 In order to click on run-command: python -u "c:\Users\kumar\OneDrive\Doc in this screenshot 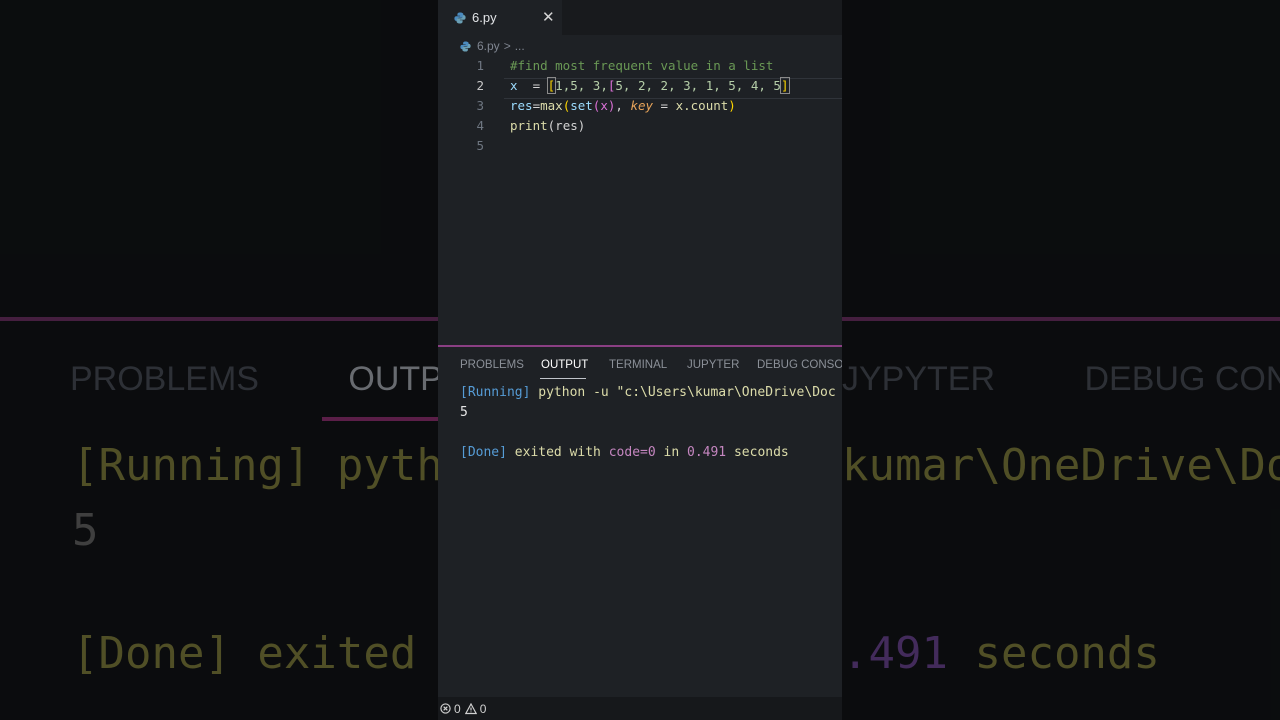, I will do `click(683, 392)`.